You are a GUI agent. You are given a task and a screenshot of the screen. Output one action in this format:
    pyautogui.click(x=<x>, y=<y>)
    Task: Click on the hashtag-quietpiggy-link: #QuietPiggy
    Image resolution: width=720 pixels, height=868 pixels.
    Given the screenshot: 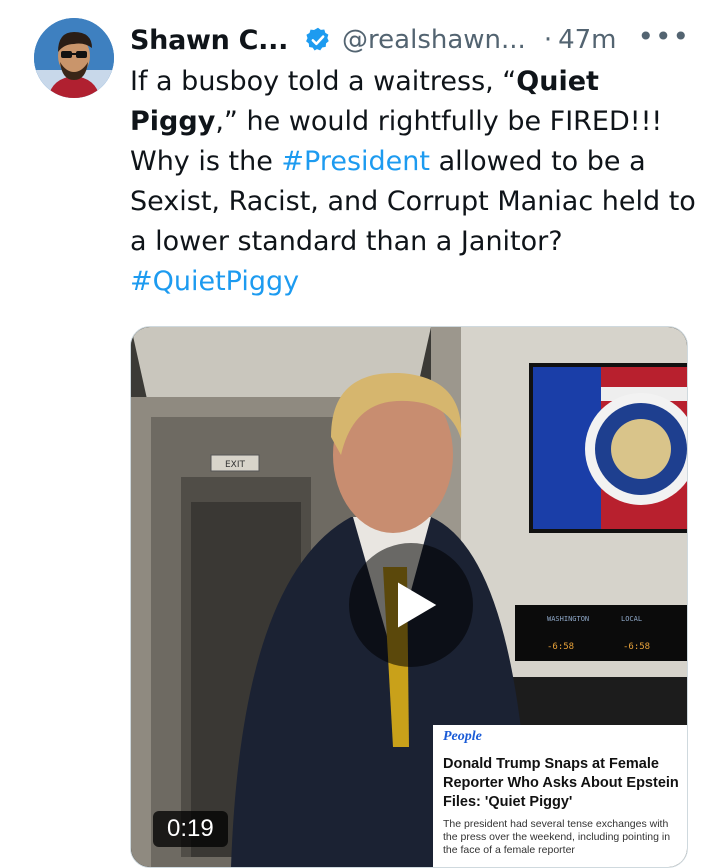 What is the action you would take?
    pyautogui.click(x=214, y=281)
    